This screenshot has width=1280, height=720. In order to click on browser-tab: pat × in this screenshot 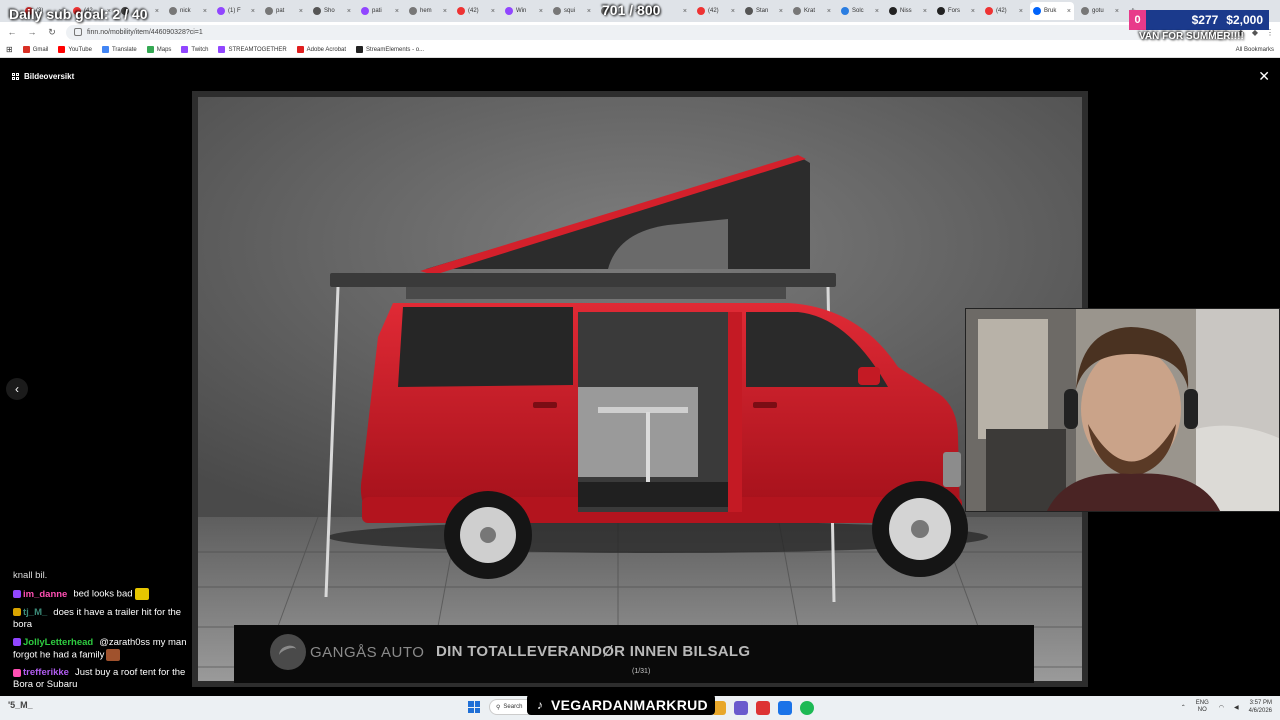, I will do `click(284, 11)`.